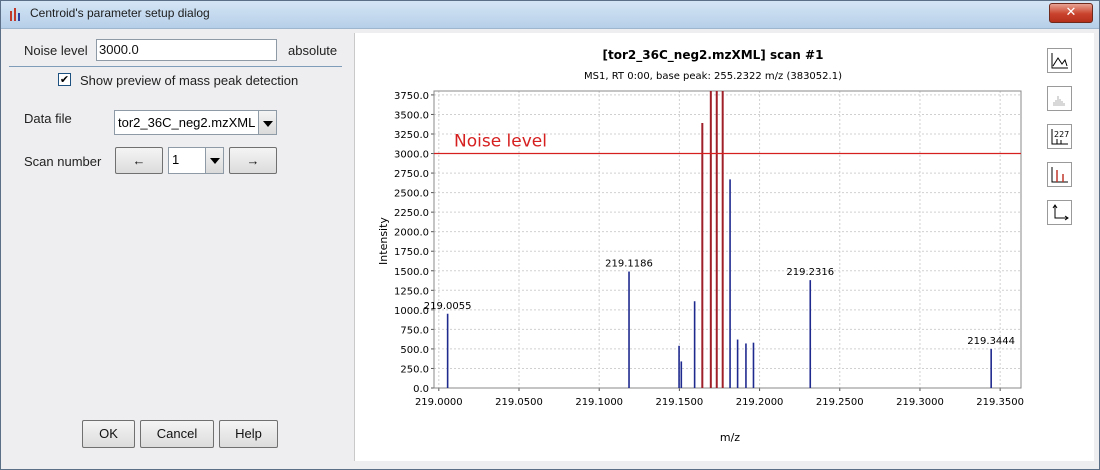  What do you see at coordinates (680, 402) in the screenshot?
I see `x-tick-label: 219.1500` at bounding box center [680, 402].